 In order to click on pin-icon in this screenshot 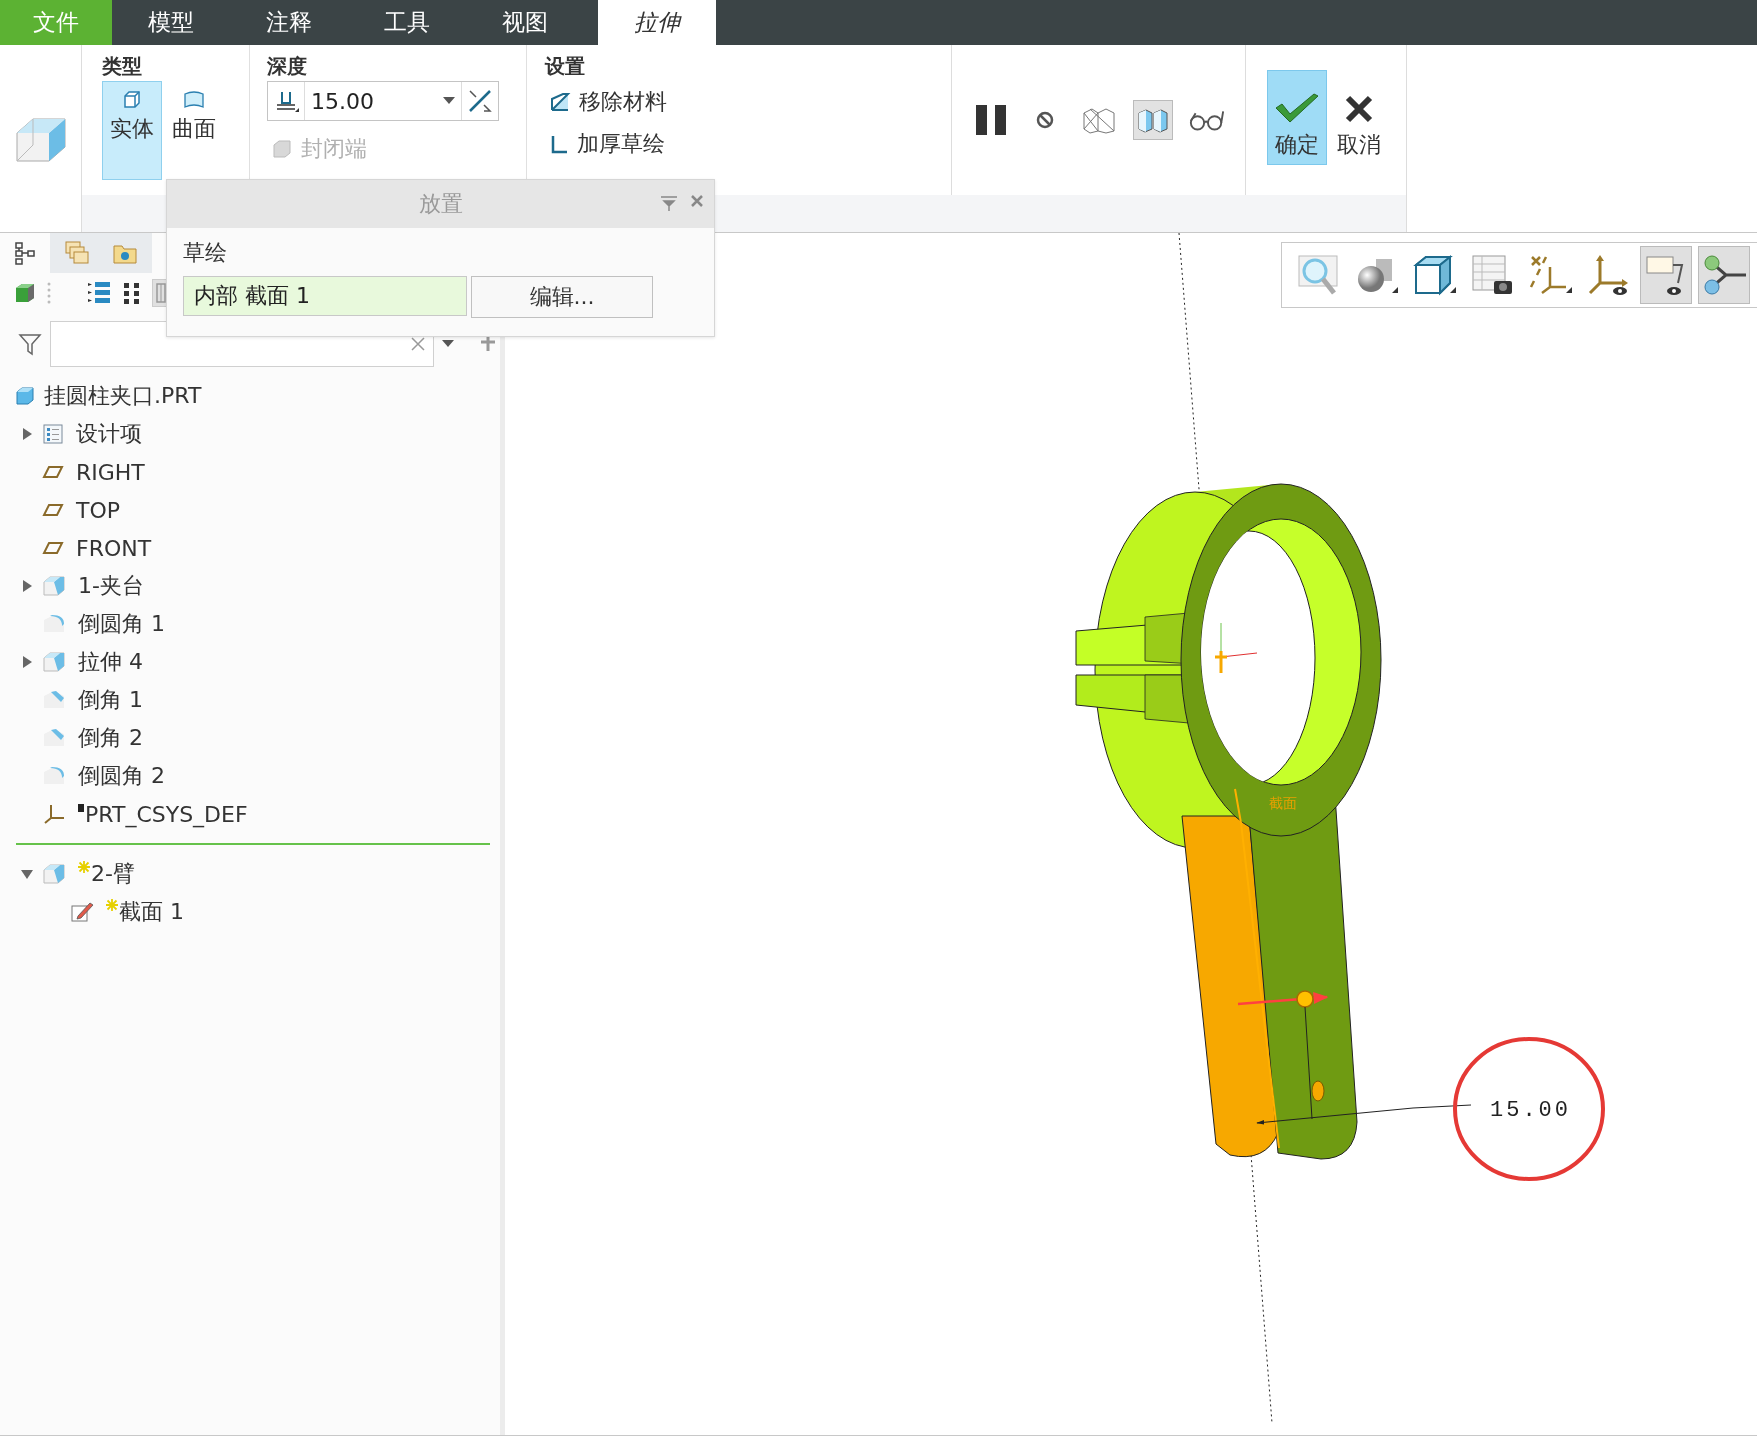, I will do `click(669, 203)`.